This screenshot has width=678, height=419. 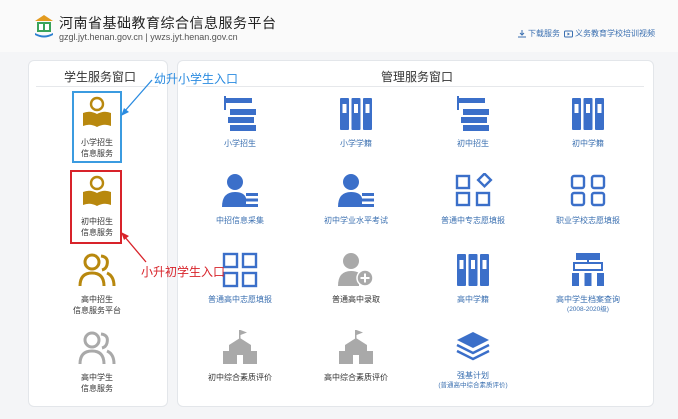 I want to click on primary-entry-annotation: 幼升小学生入口, so click(x=196, y=79).